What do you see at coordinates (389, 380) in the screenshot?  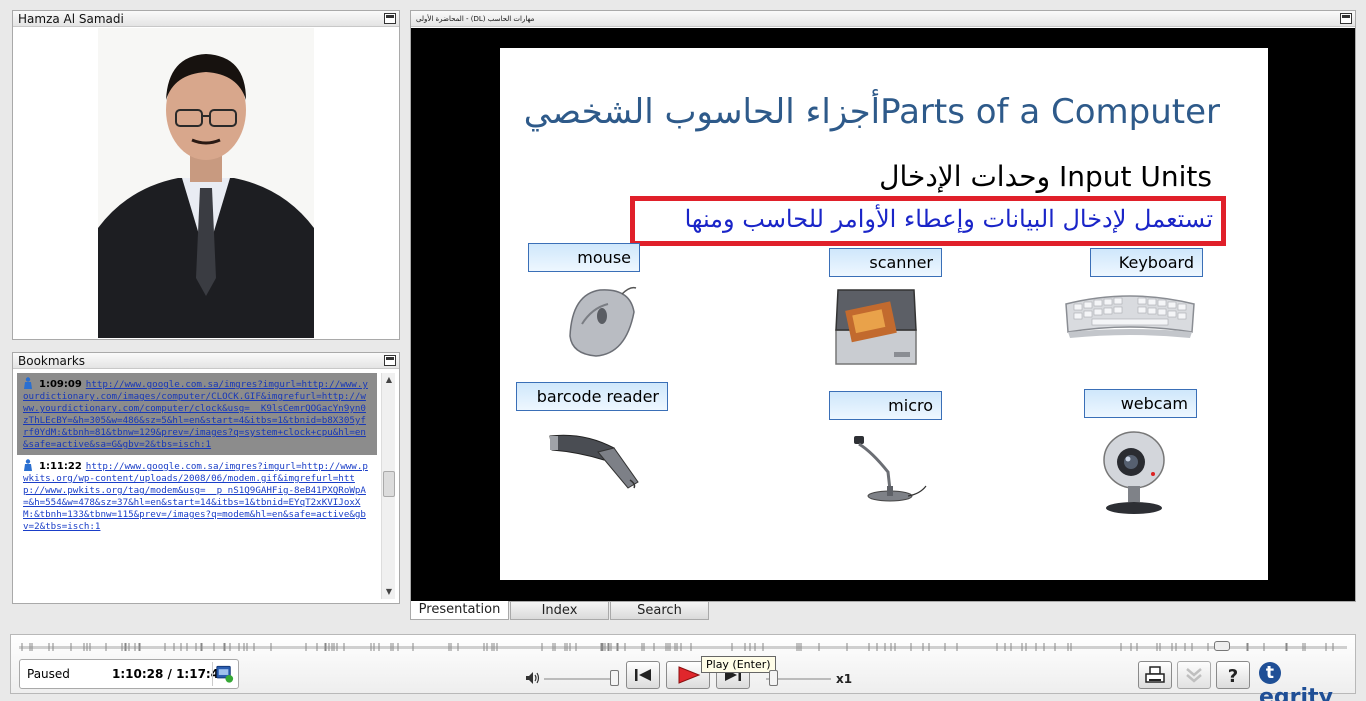 I see `scroll-up-icon: ▲` at bounding box center [389, 380].